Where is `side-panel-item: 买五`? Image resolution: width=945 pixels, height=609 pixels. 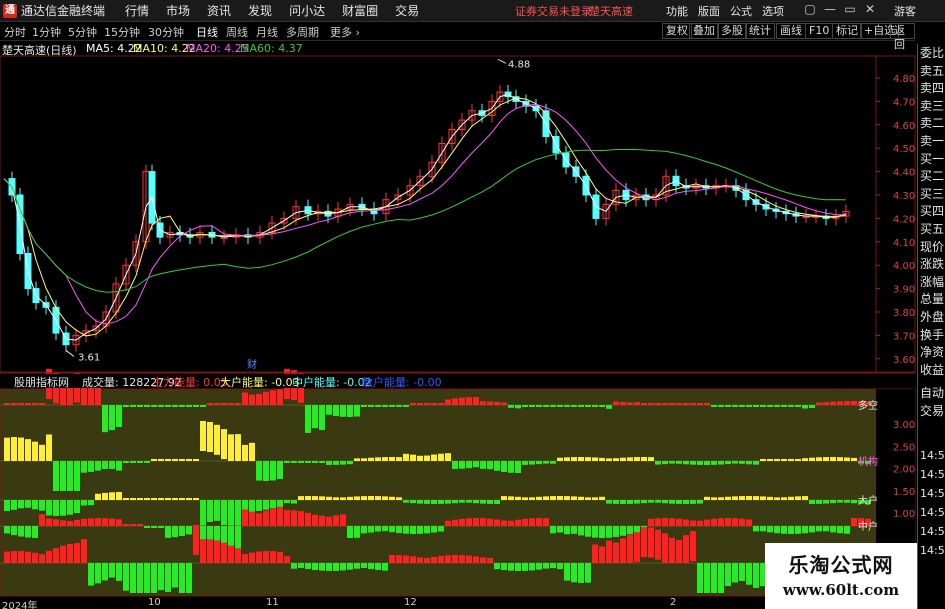 side-panel-item: 买五 is located at coordinates (932, 229).